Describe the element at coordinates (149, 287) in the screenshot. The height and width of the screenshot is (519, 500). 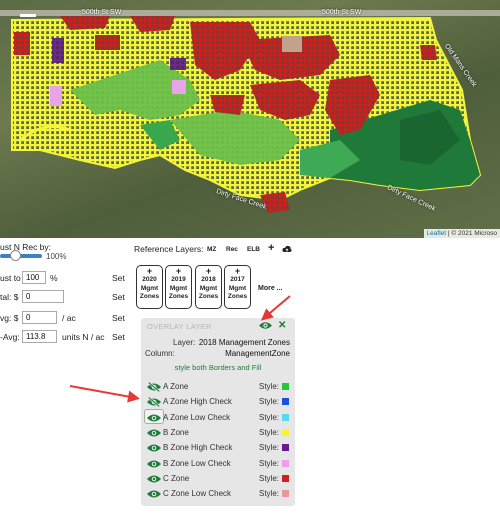
I see `ref-2020-mgmt-zones-button: + 2020 Mgmt Zones` at that location.